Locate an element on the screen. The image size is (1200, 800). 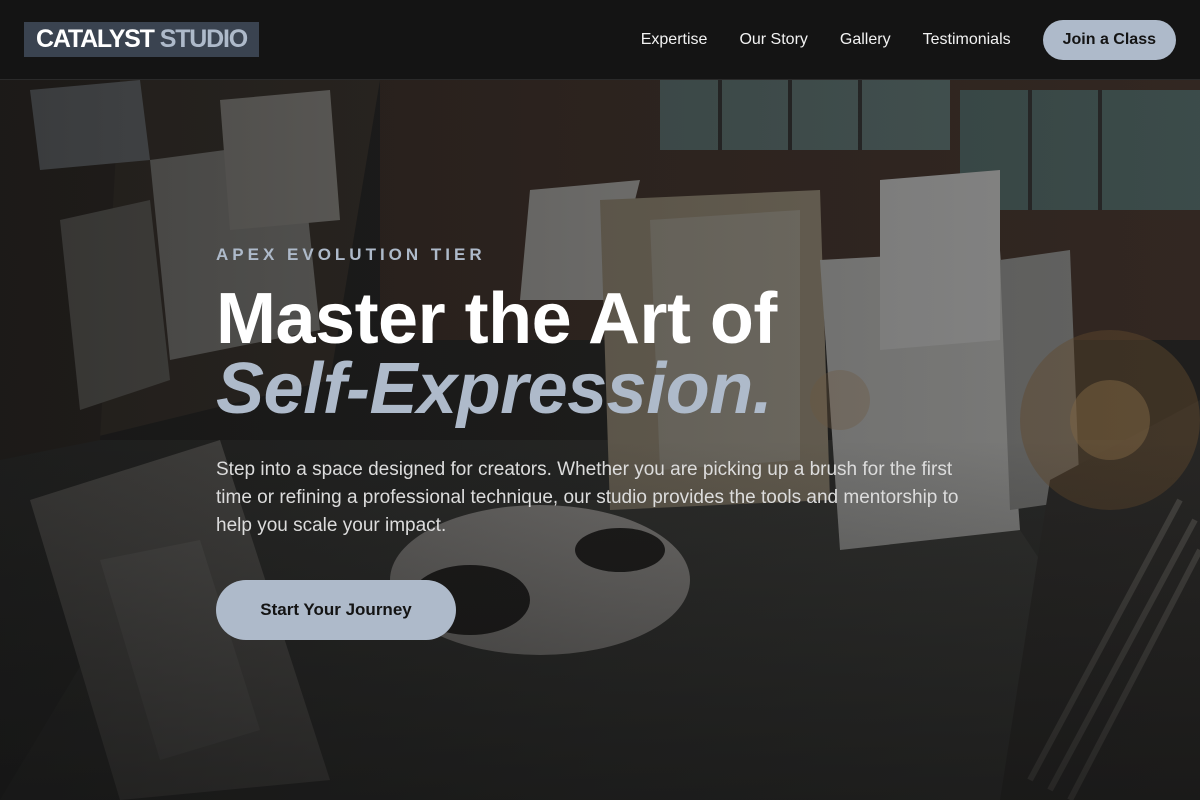
start-journey-button: Start Your Journey is located at coordinates (336, 610).